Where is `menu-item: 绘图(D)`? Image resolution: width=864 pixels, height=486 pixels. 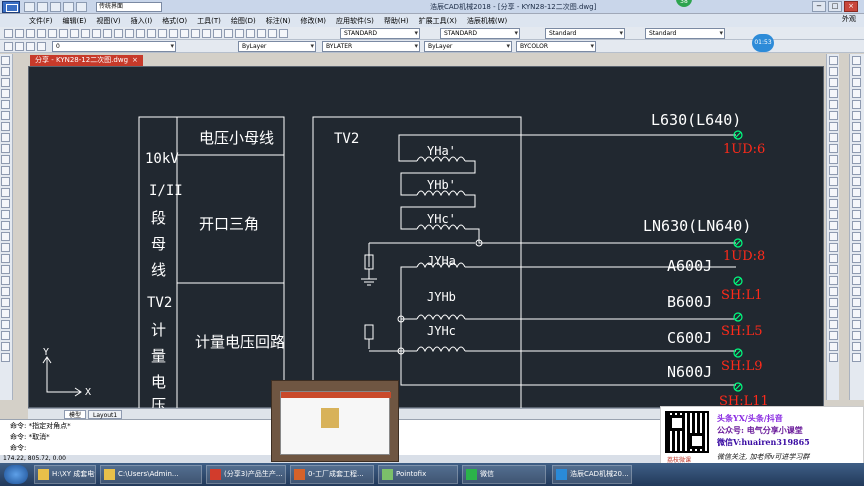 menu-item: 绘图(D) is located at coordinates (243, 21).